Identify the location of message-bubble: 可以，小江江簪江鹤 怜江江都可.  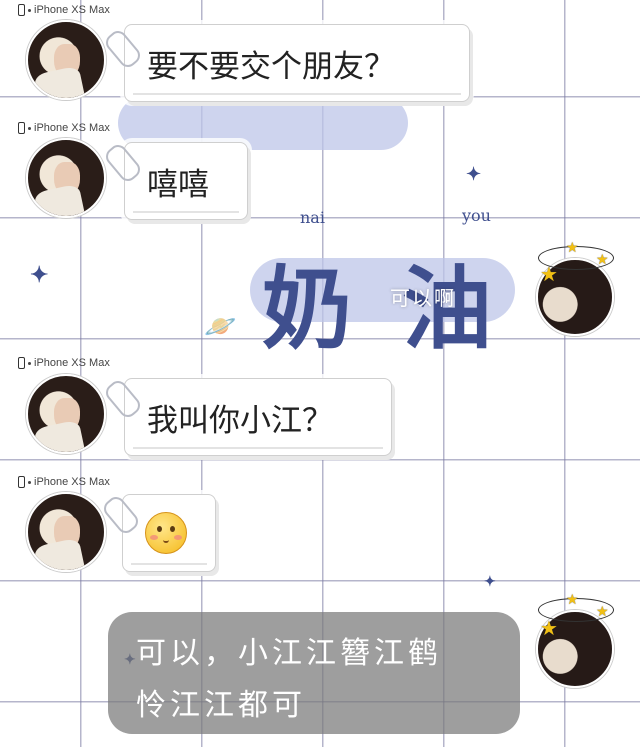
(314, 673).